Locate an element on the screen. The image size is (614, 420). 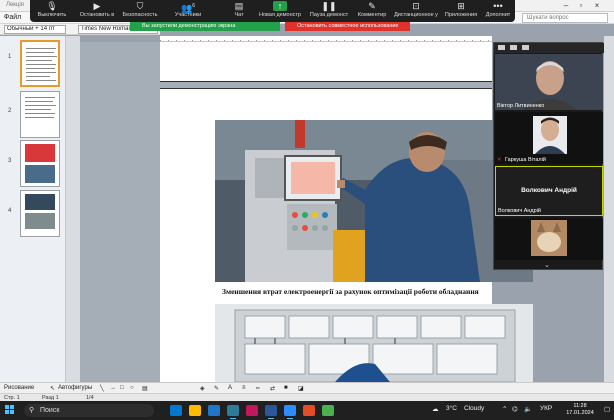
media-app-icon is located at coordinates (252, 410).